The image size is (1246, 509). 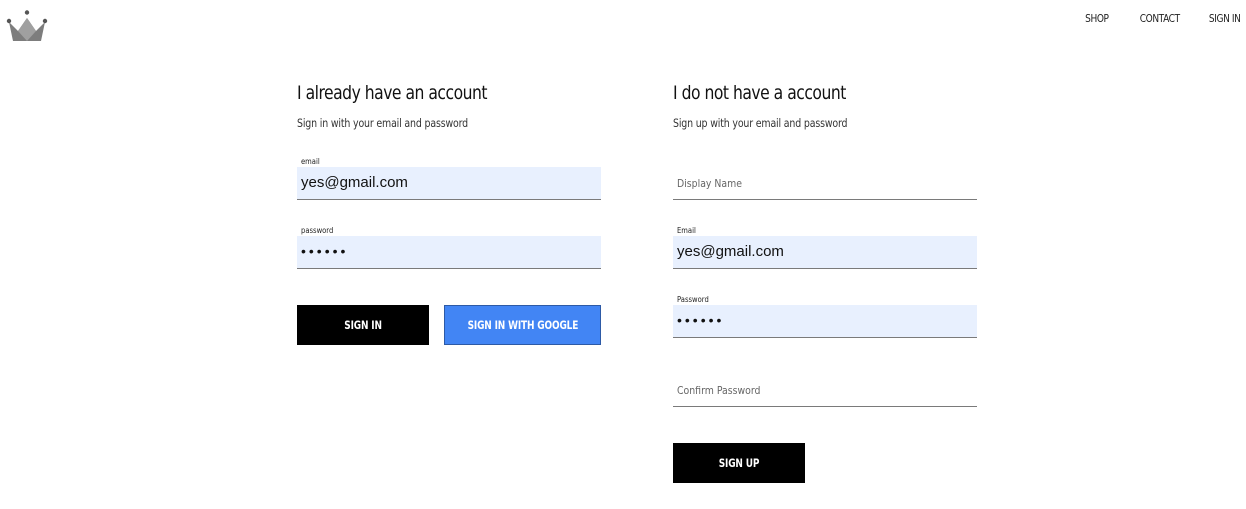 I want to click on confirm-password-field: Confirm Password, so click(x=825, y=390).